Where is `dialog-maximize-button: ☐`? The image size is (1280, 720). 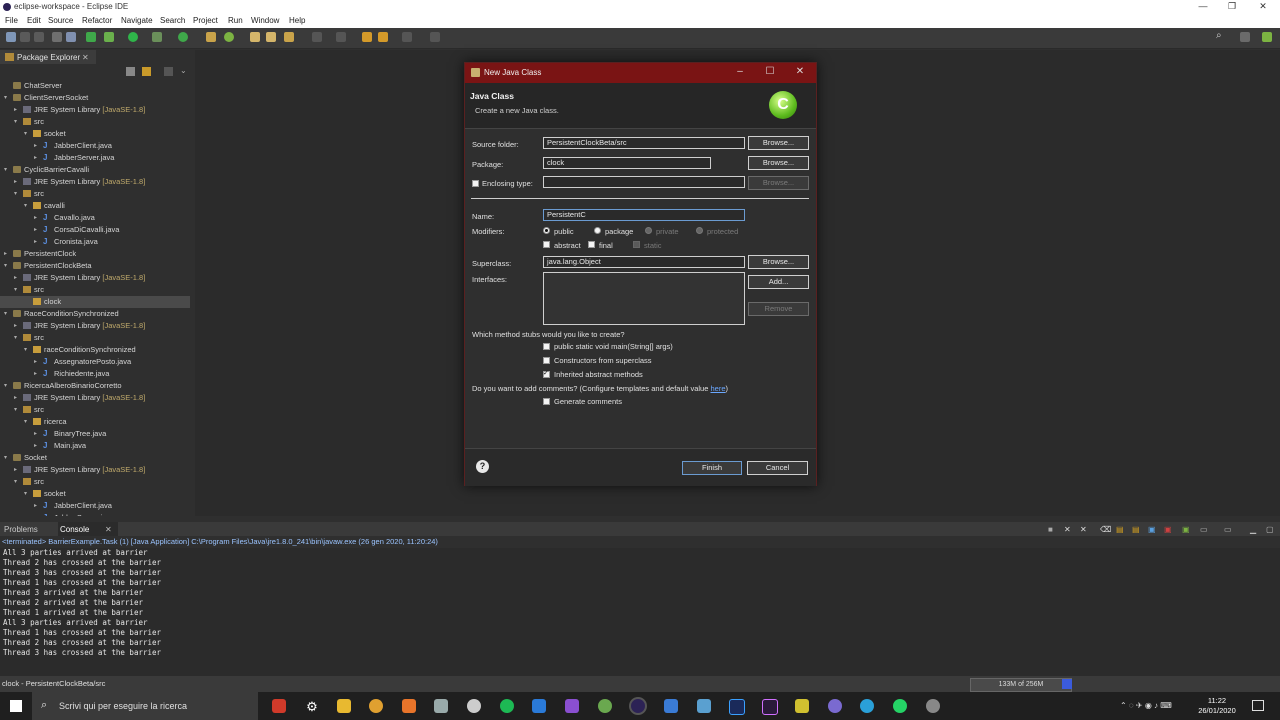
dialog-maximize-button: ☐ is located at coordinates (770, 71).